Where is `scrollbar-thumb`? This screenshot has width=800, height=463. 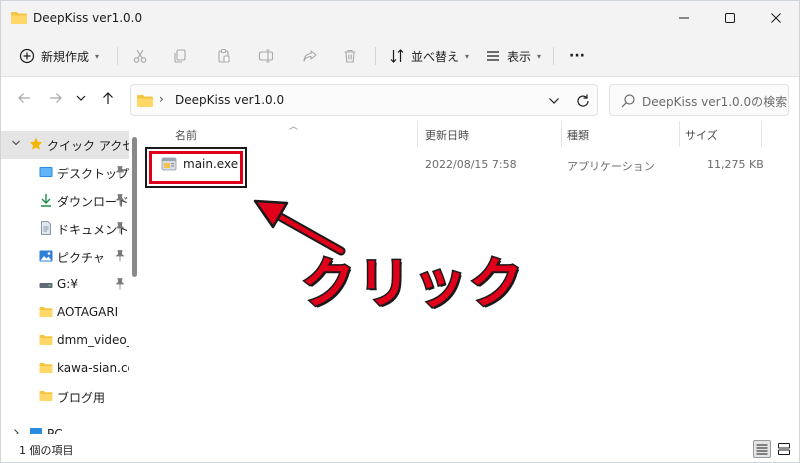
scrollbar-thumb is located at coordinates (134, 207).